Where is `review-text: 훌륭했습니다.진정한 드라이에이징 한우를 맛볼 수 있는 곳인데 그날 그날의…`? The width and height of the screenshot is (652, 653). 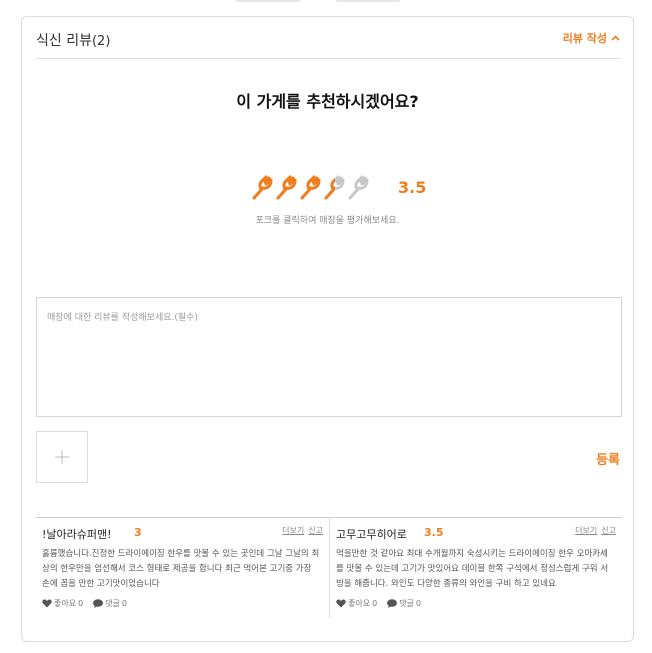
review-text: 훌륭했습니다.진정한 드라이에이징 한우를 맛볼 수 있는 곳인데 그날 그날의… is located at coordinates (181, 569).